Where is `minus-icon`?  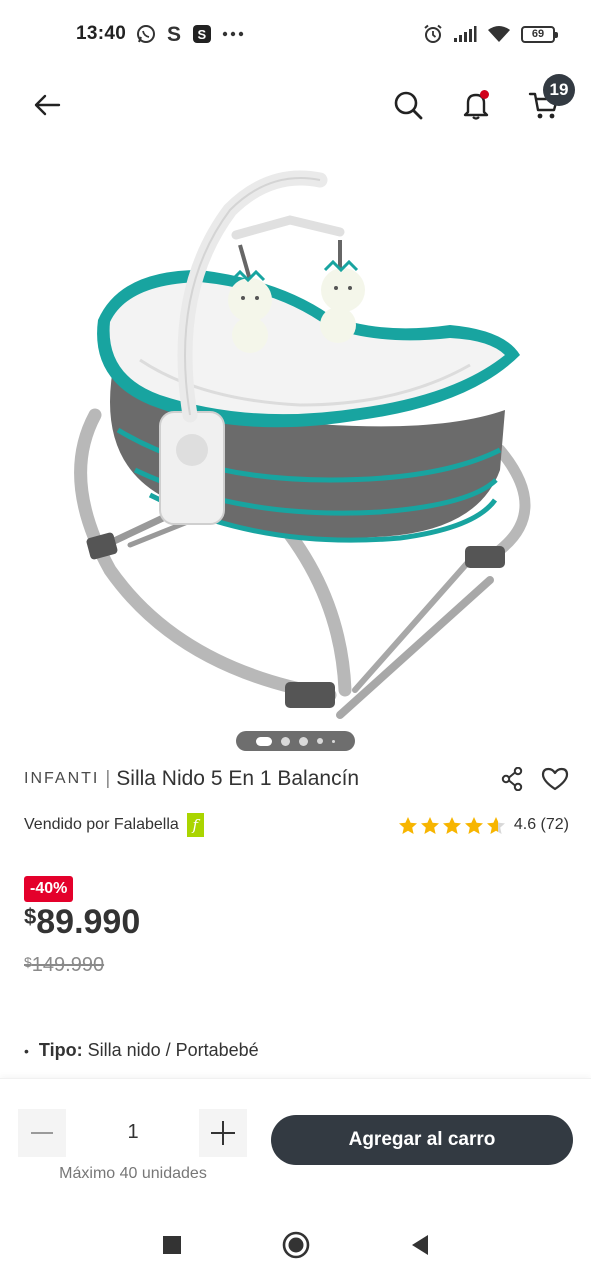 minus-icon is located at coordinates (42, 1133).